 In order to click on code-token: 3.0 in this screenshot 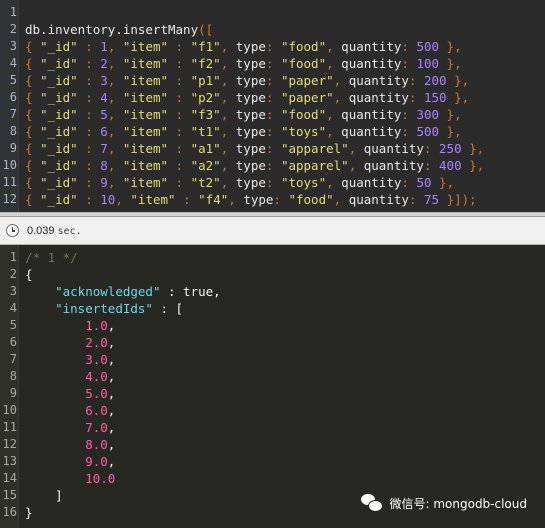, I will do `click(96, 359)`.